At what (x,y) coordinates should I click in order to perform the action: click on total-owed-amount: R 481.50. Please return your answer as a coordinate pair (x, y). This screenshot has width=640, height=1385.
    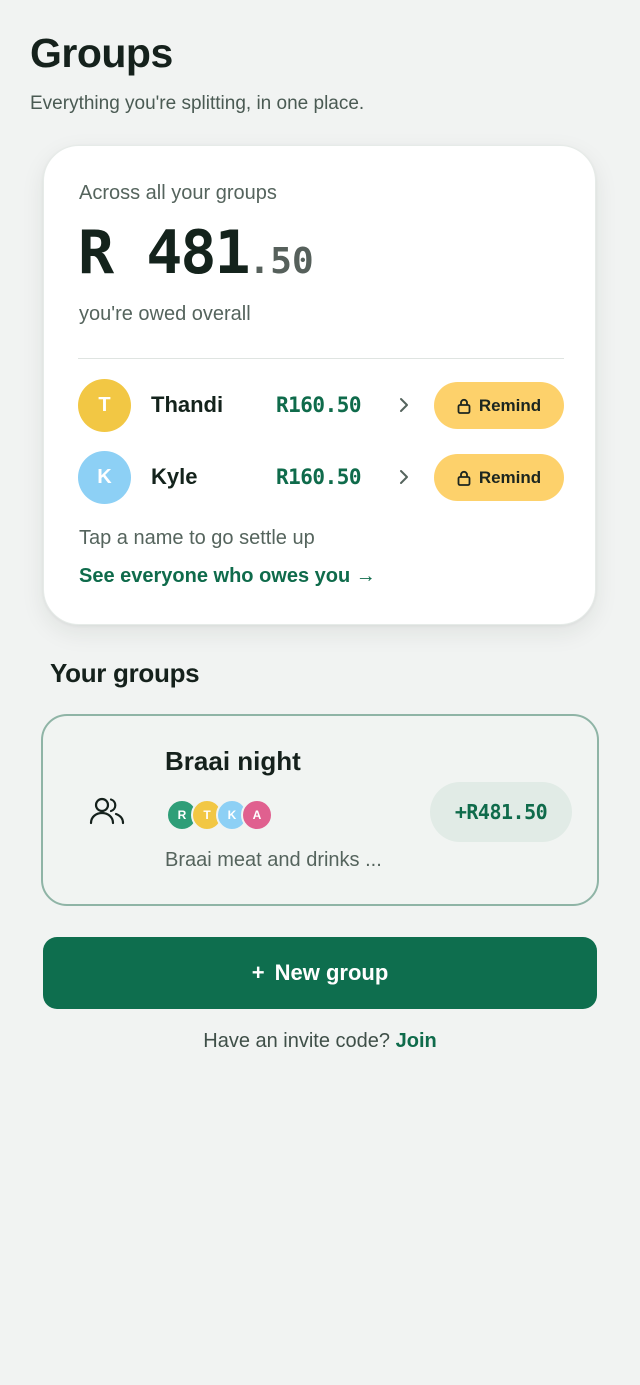
    Looking at the image, I should click on (196, 253).